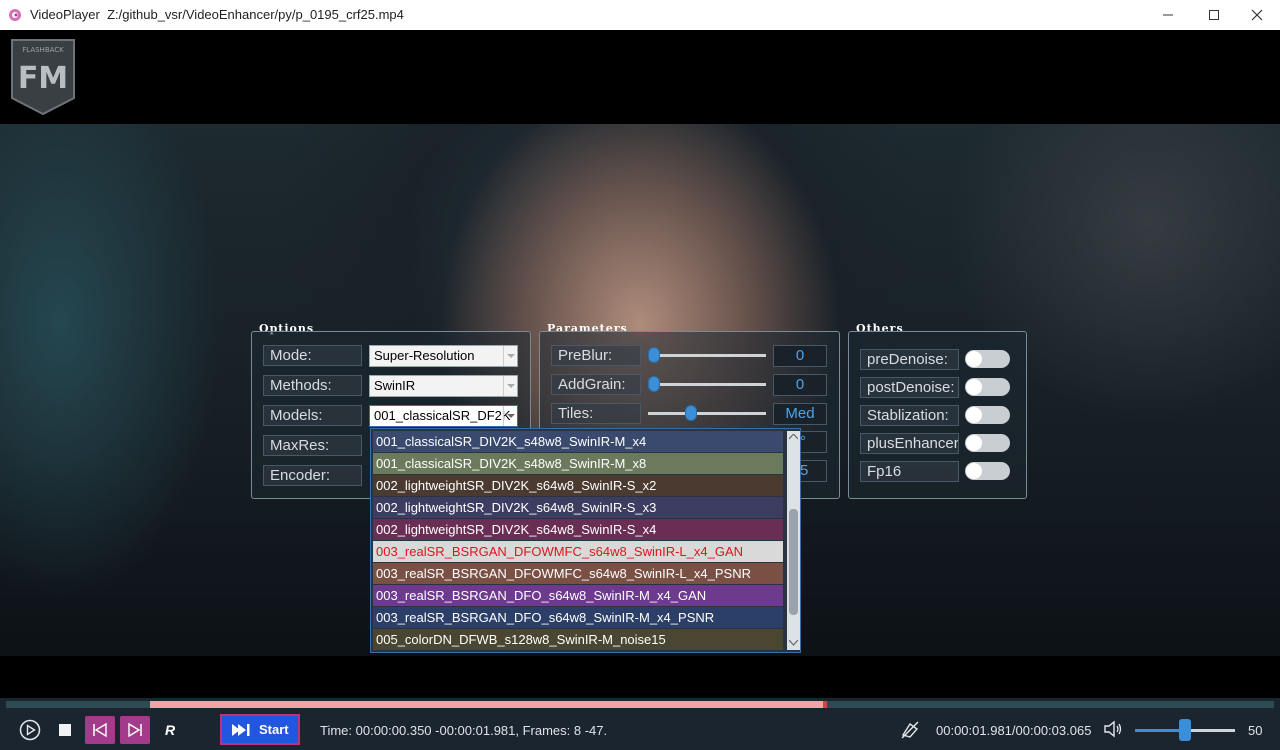 This screenshot has width=1280, height=750. Describe the element at coordinates (691, 413) in the screenshot. I see `tiles-slider-handle` at that location.